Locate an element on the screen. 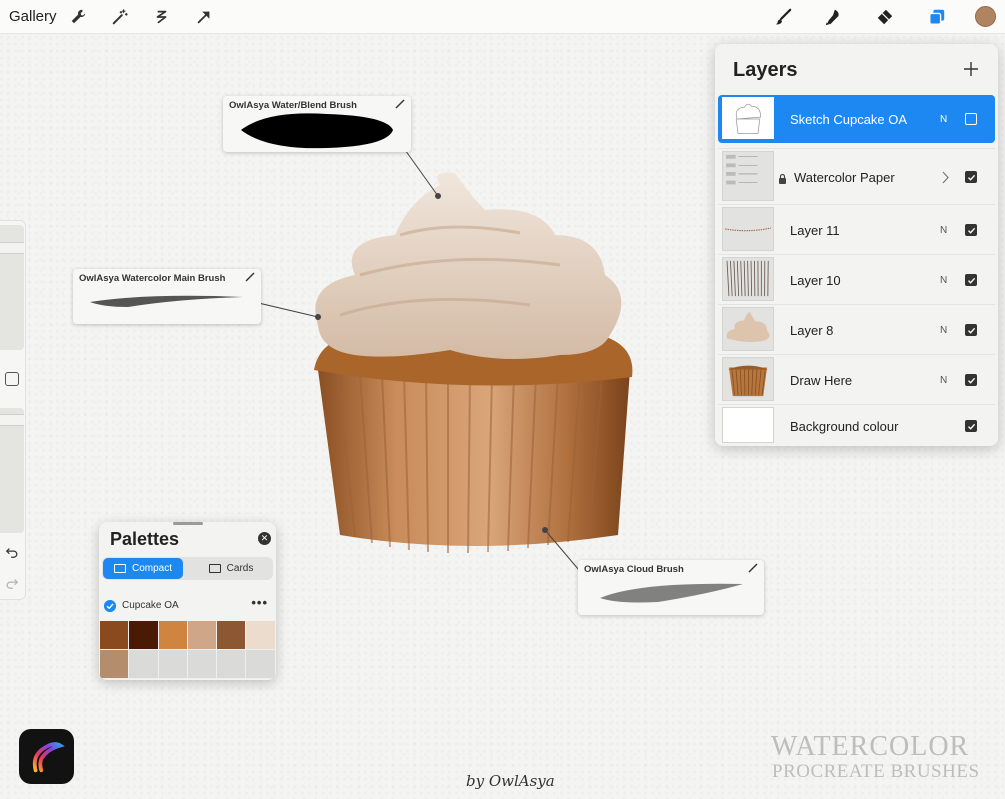  tab-cards-label: Cards is located at coordinates (240, 568).